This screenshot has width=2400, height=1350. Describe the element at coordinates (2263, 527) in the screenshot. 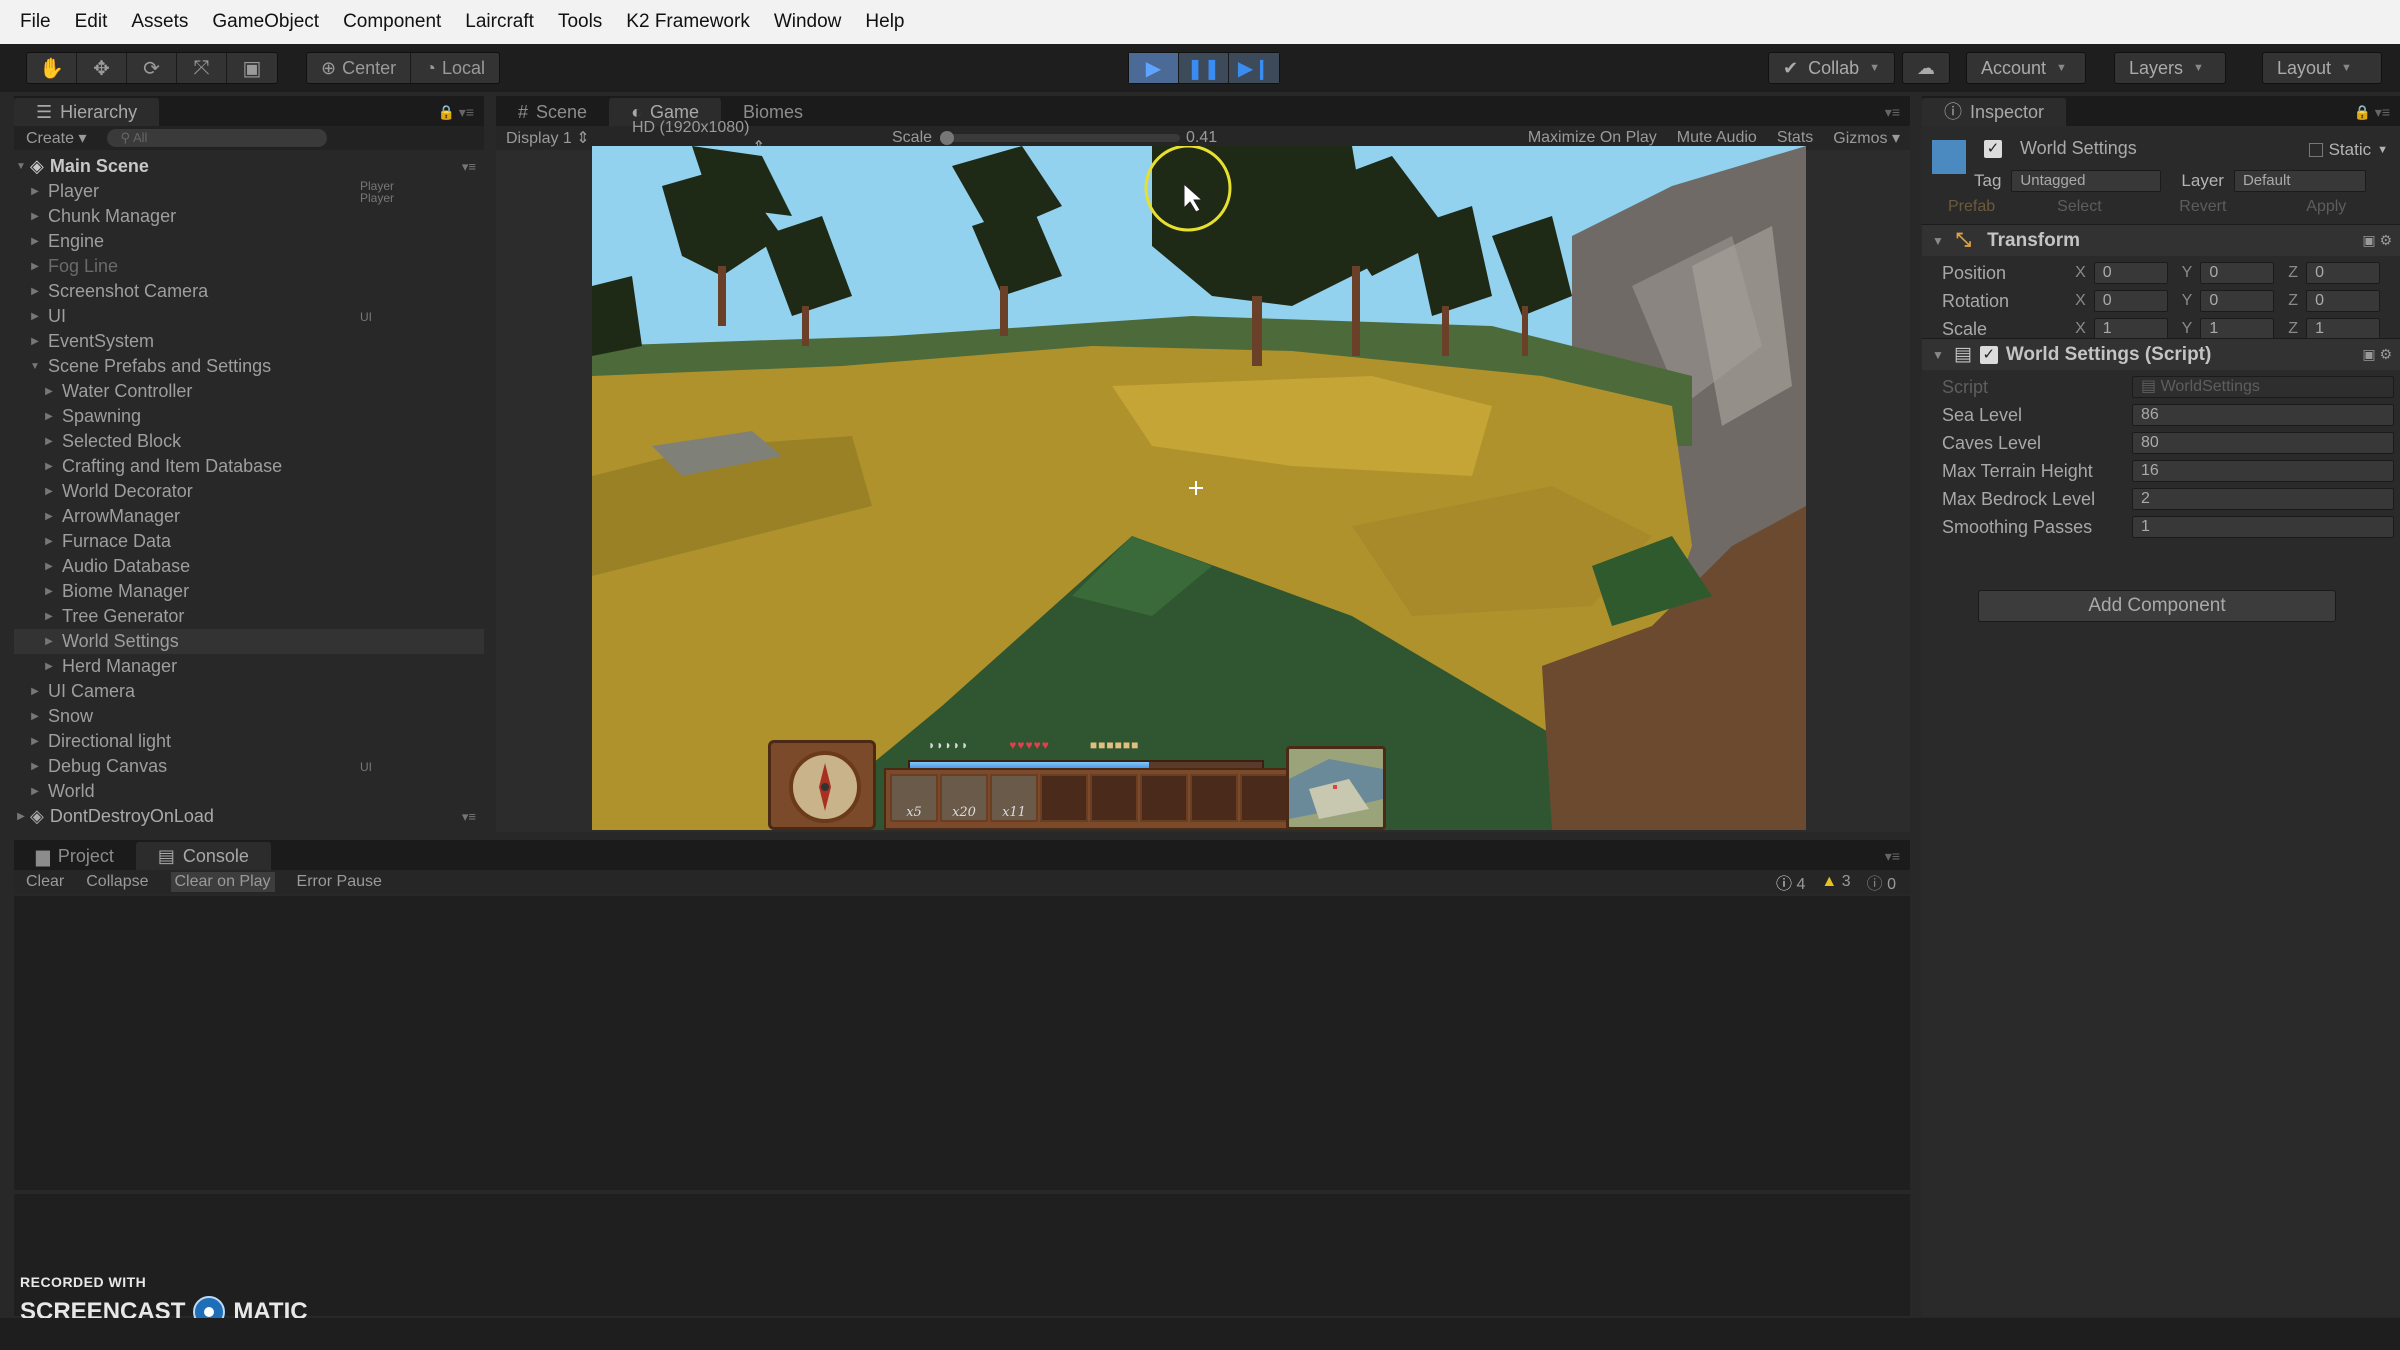

I see `script-field-input: 1` at that location.